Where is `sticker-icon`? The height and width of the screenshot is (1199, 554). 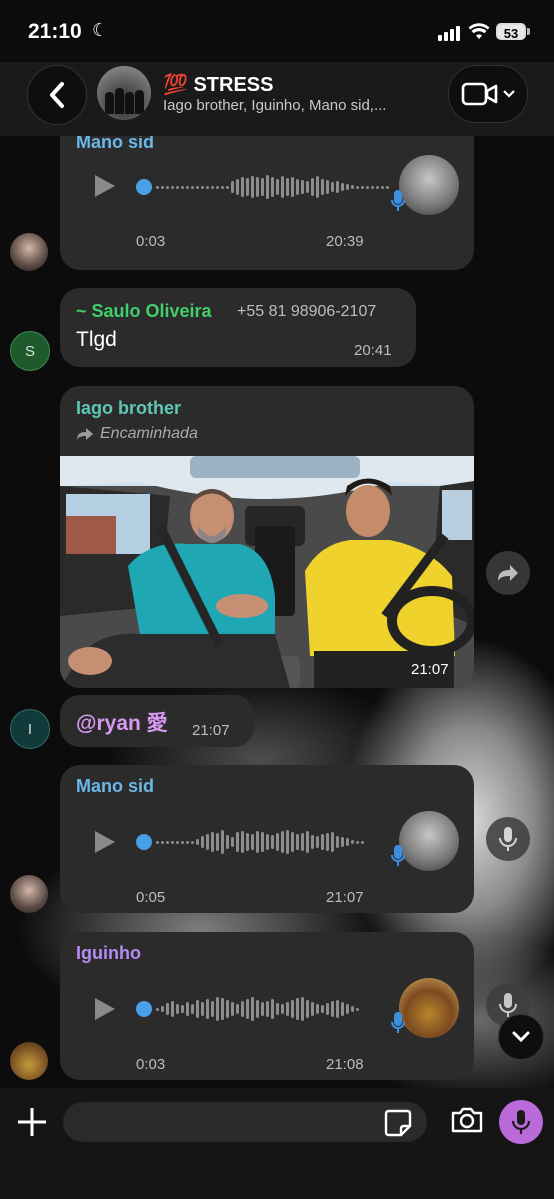
sticker-icon is located at coordinates (398, 1123).